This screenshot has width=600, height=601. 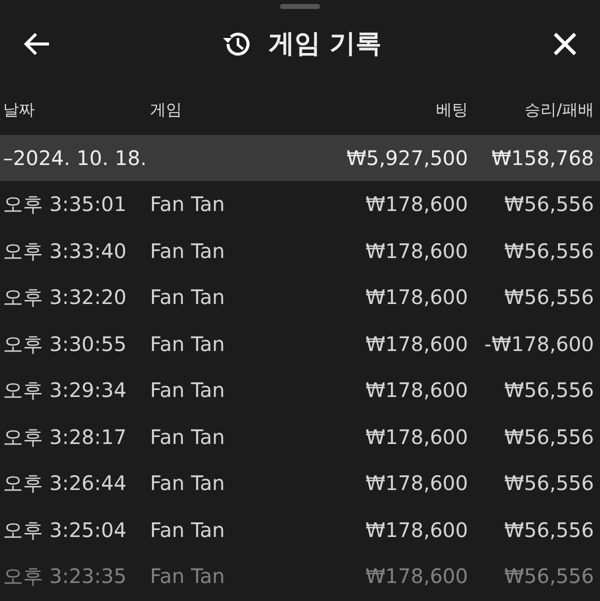 What do you see at coordinates (65, 204) in the screenshot?
I see `time-cell-text: 오후 3:35:01` at bounding box center [65, 204].